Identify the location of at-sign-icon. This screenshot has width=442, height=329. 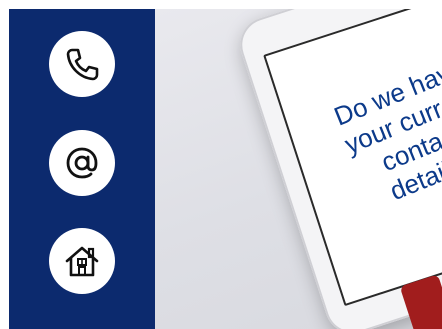
(82, 163).